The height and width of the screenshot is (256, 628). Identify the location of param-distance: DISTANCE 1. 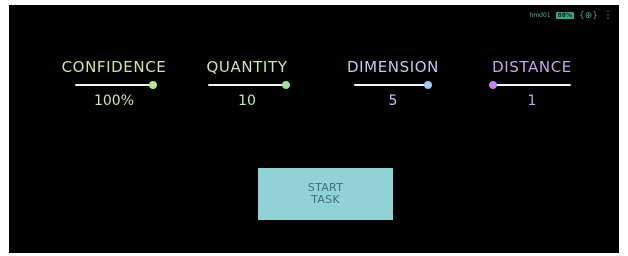
(532, 84).